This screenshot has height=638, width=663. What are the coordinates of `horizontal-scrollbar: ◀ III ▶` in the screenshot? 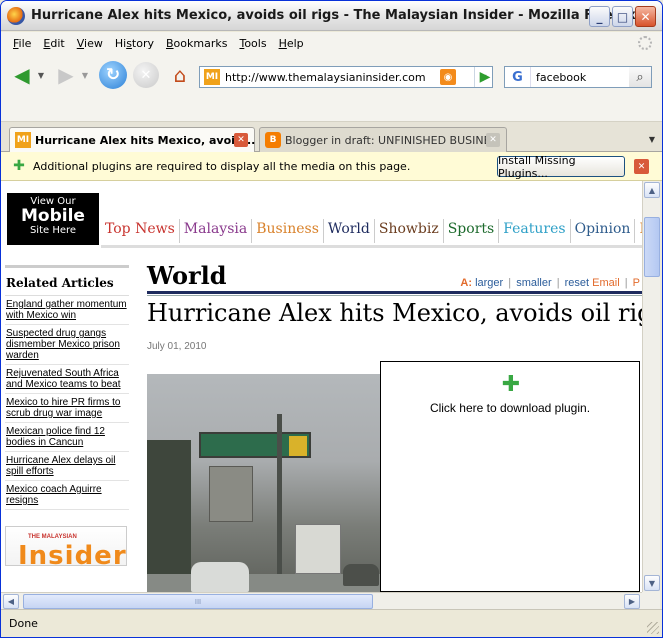 It's located at (321, 600).